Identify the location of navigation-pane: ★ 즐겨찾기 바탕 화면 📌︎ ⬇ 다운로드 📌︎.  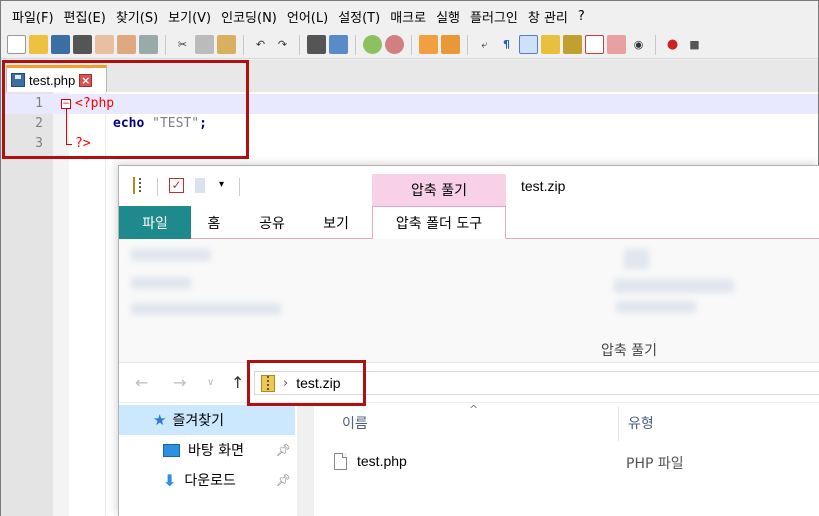
(216, 459).